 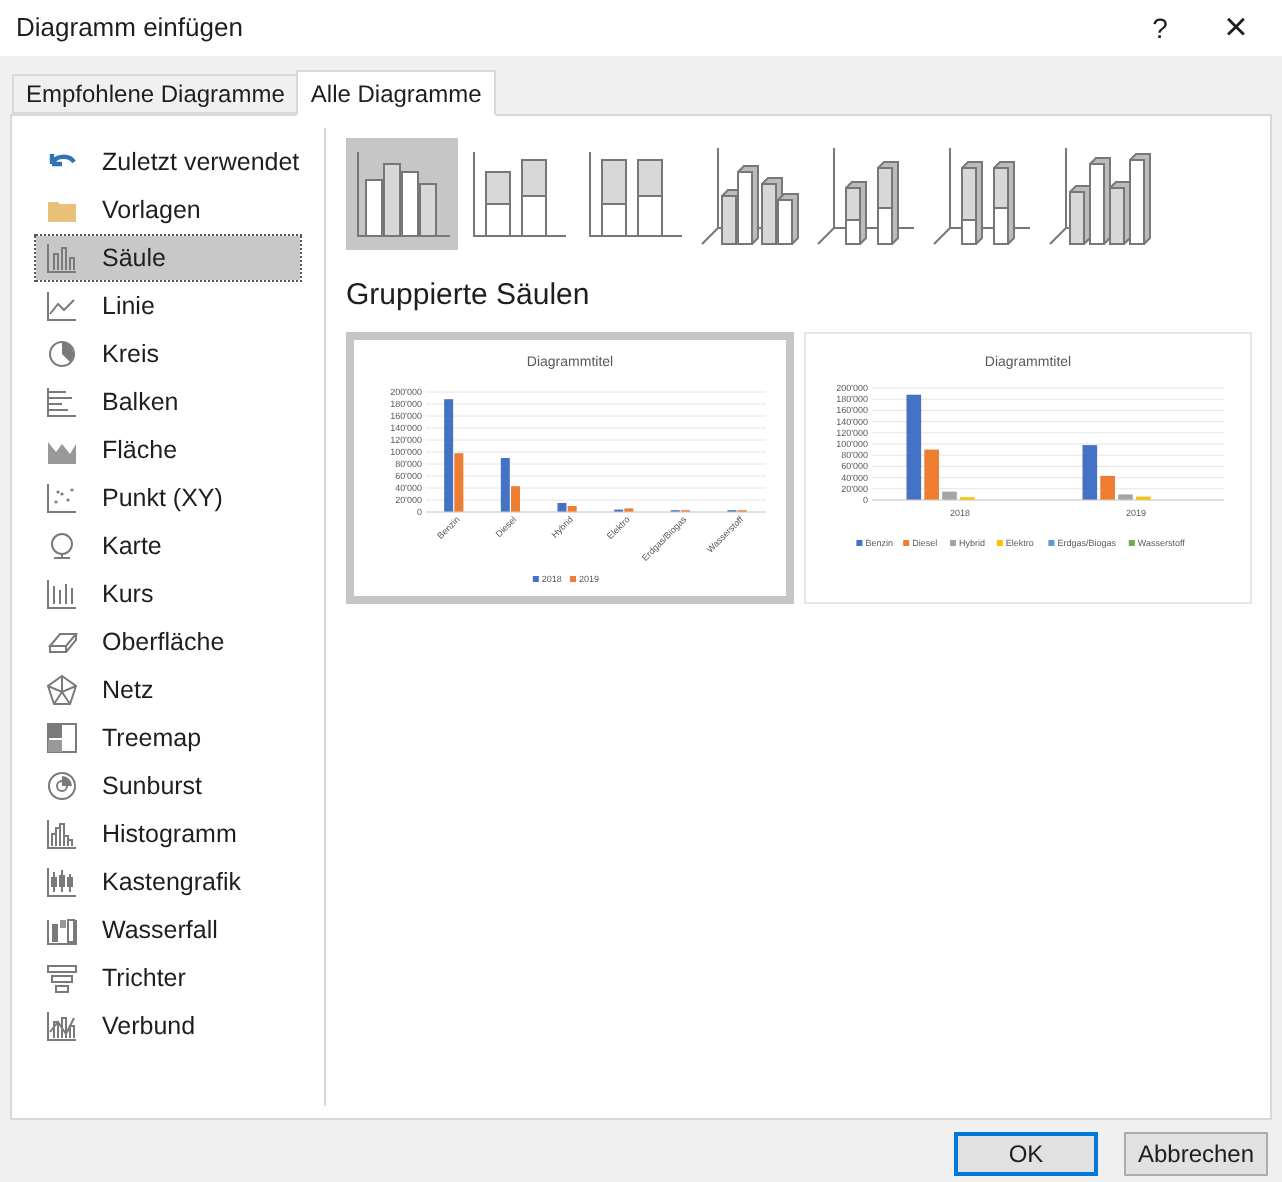 I want to click on sidebar-item: Vorlagen, so click(x=168, y=210).